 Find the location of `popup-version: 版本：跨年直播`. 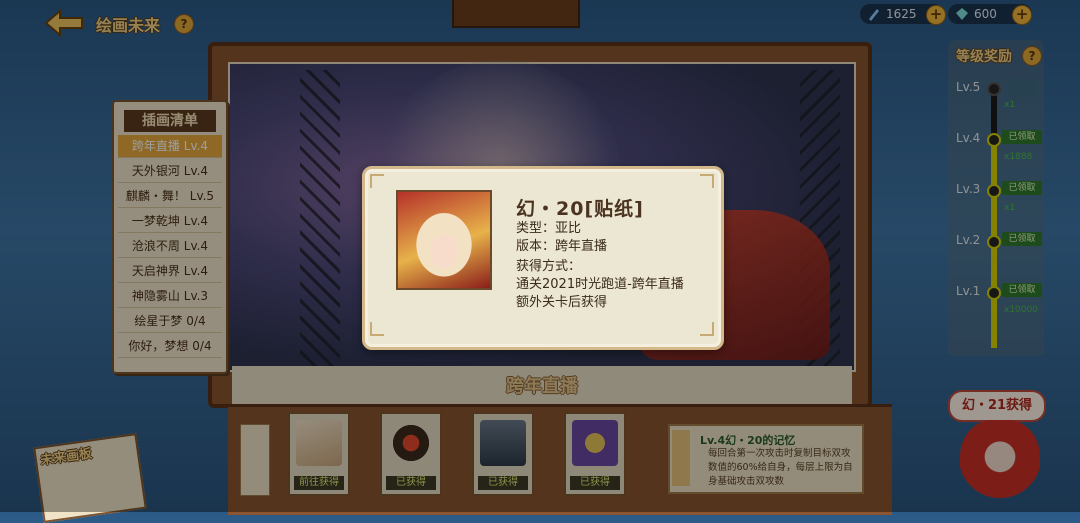

popup-version: 版本：跨年直播 is located at coordinates (562, 246).